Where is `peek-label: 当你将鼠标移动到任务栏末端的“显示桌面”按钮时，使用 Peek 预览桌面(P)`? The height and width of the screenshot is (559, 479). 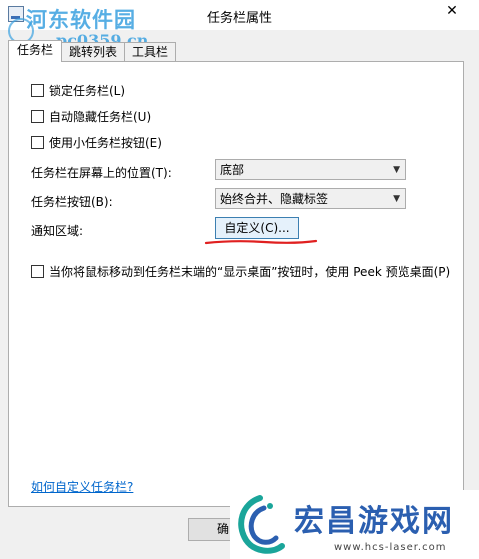
peek-label: 当你将鼠标移动到任务栏末端的“显示桌面”按钮时，使用 Peek 预览桌面(P) is located at coordinates (250, 272).